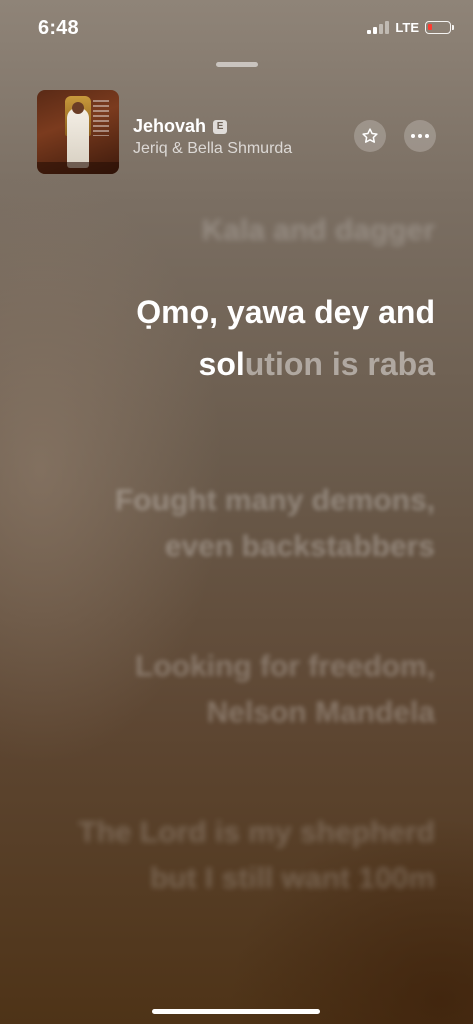 Image resolution: width=473 pixels, height=1024 pixels. I want to click on star-icon, so click(370, 135).